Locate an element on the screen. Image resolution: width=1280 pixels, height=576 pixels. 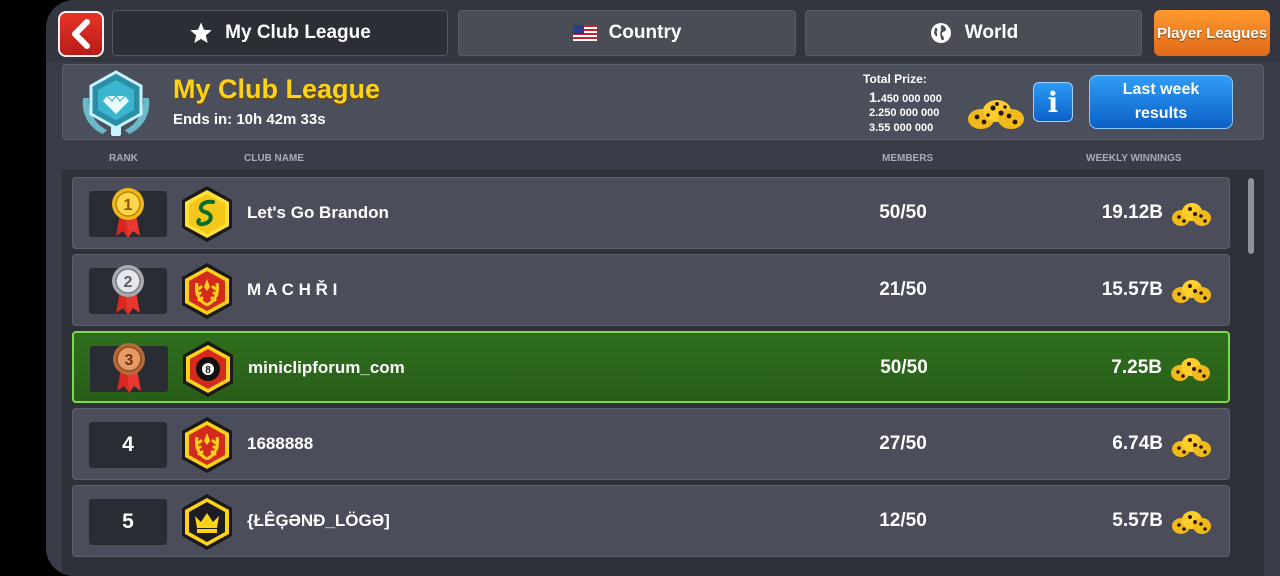
rank-cell: 3 is located at coordinates (129, 368).